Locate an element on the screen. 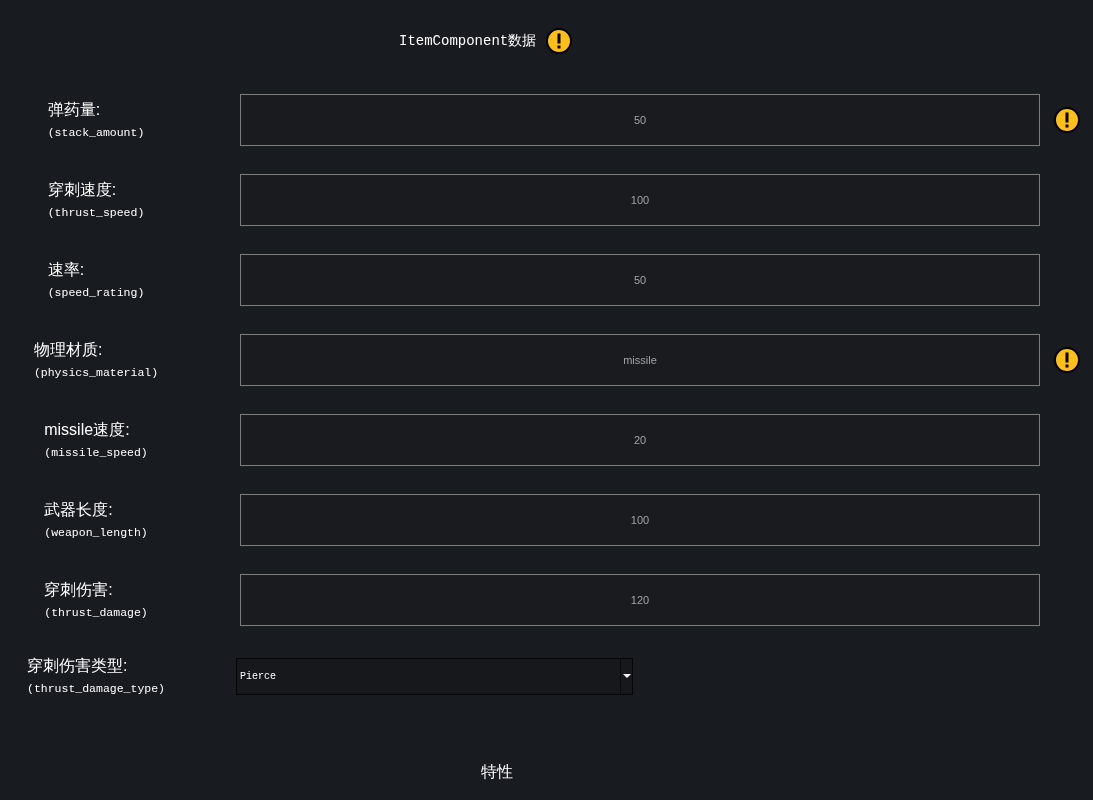 The image size is (1093, 800). field-label: 穿刺伤害类型: is located at coordinates (77, 666).